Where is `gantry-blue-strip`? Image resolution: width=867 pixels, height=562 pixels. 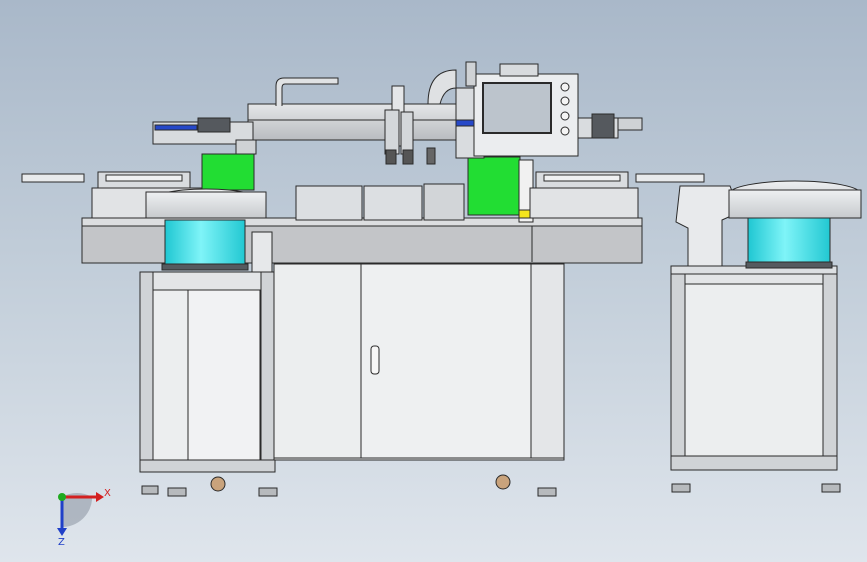
gantry-blue-strip is located at coordinates (176, 127).